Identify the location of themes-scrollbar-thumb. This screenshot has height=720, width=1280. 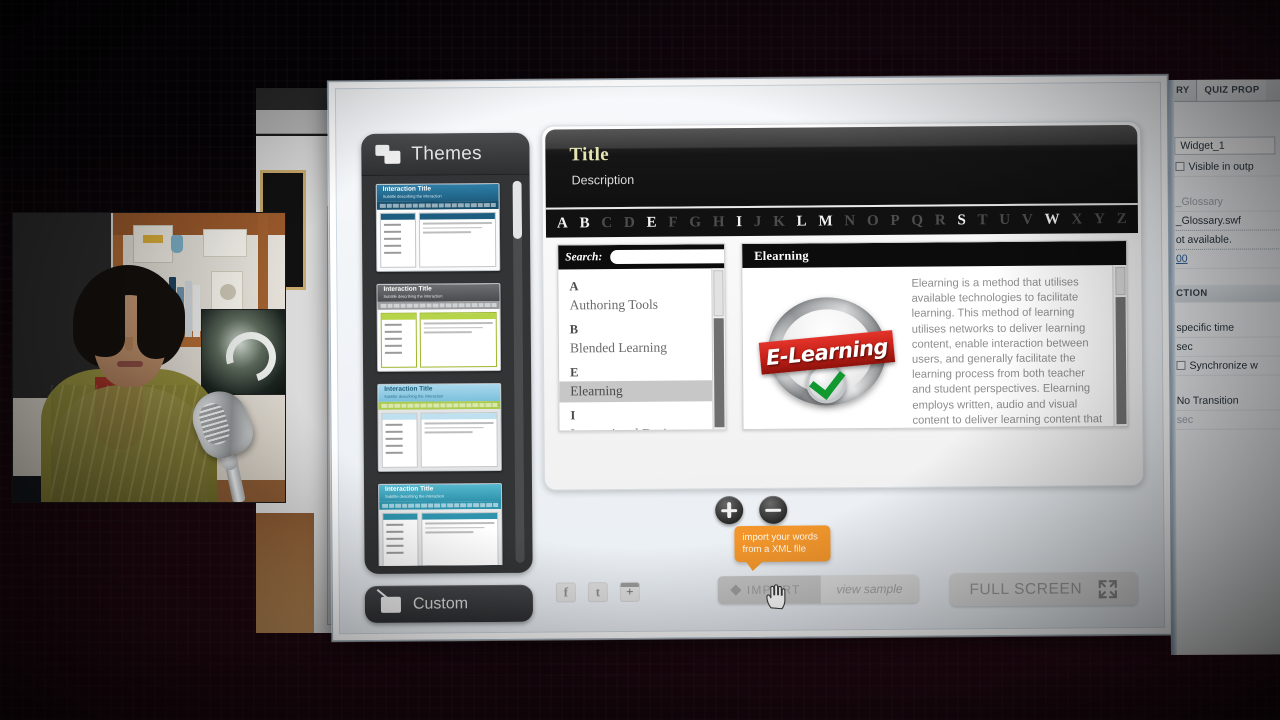
(517, 209).